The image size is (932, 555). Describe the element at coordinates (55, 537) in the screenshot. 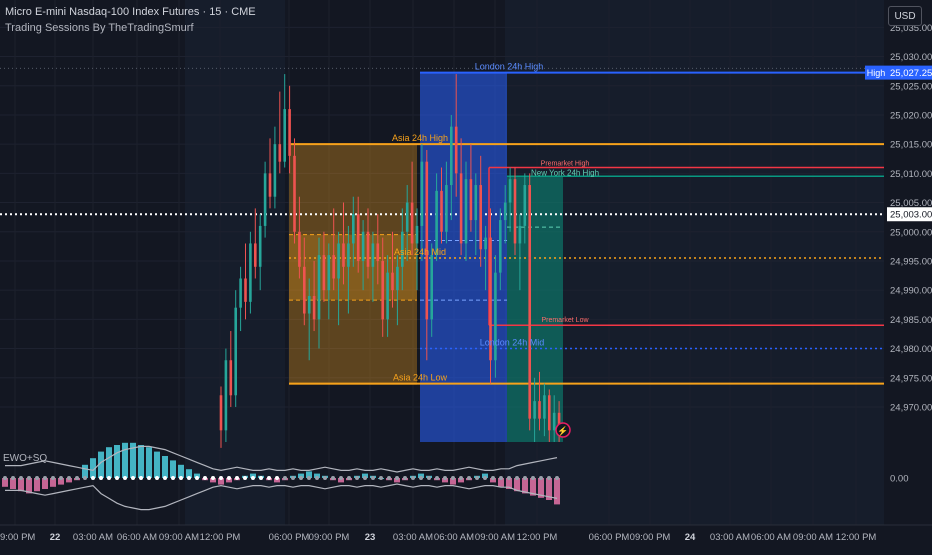

I see `time-tick-label: 22` at that location.